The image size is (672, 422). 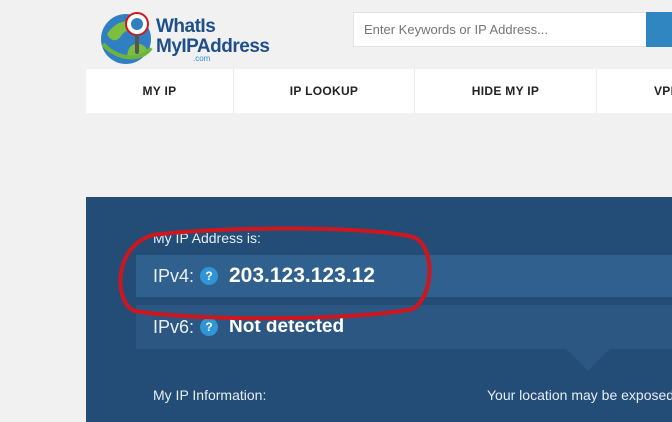 What do you see at coordinates (202, 58) in the screenshot?
I see `logo-suffix: .com` at bounding box center [202, 58].